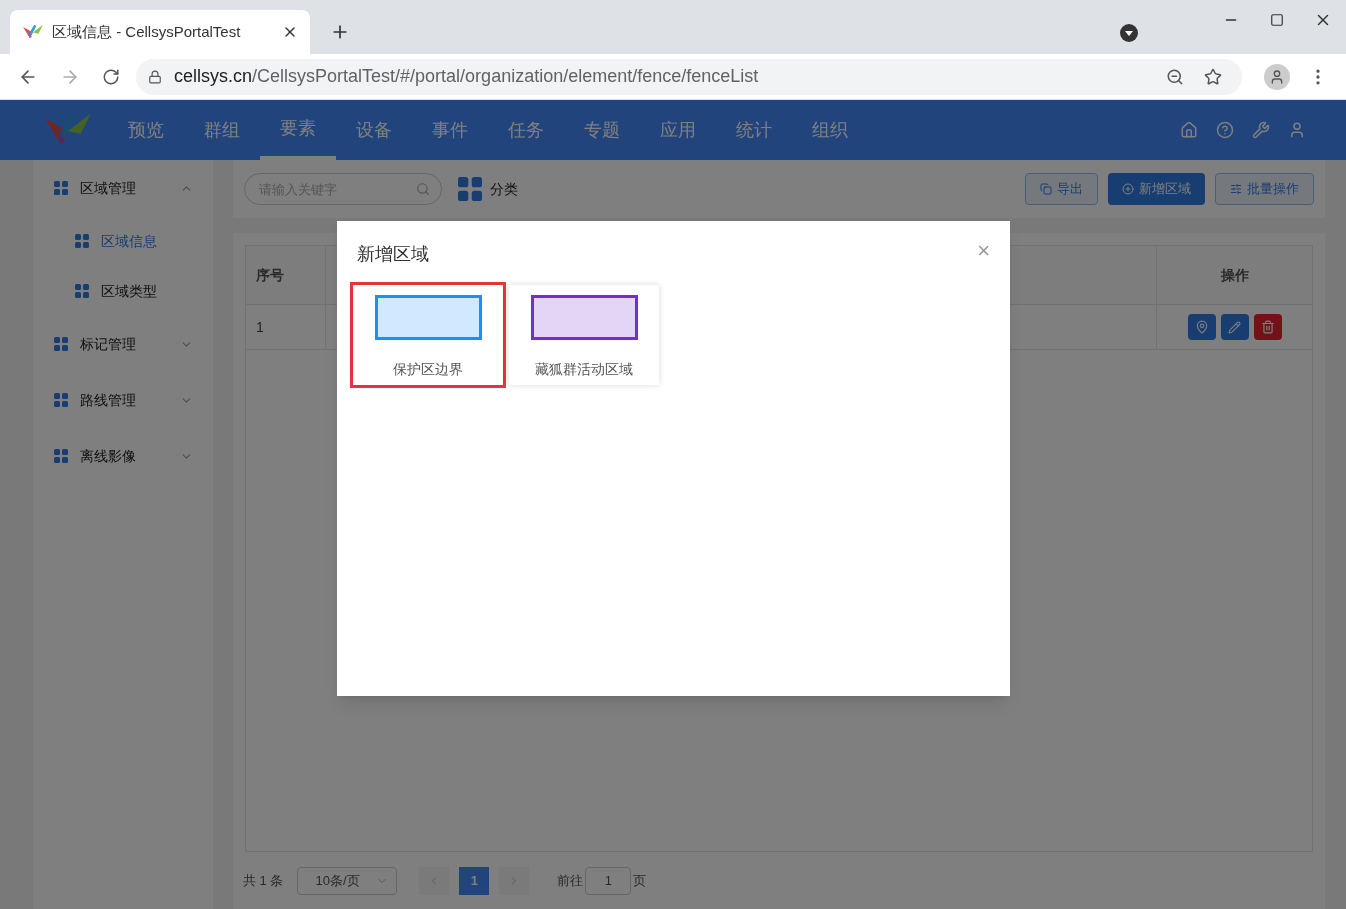  I want to click on add-icon, so click(1128, 189).